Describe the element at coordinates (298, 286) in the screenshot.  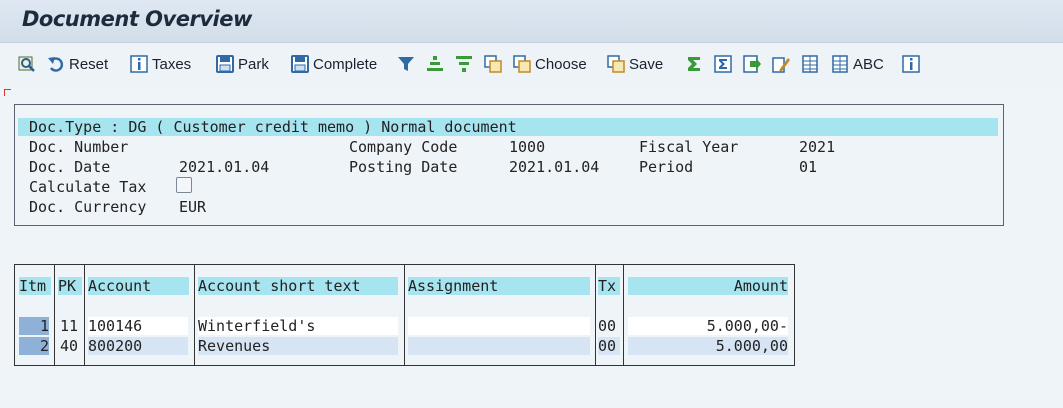
I see `column-header-account-short-text: Account short text` at that location.